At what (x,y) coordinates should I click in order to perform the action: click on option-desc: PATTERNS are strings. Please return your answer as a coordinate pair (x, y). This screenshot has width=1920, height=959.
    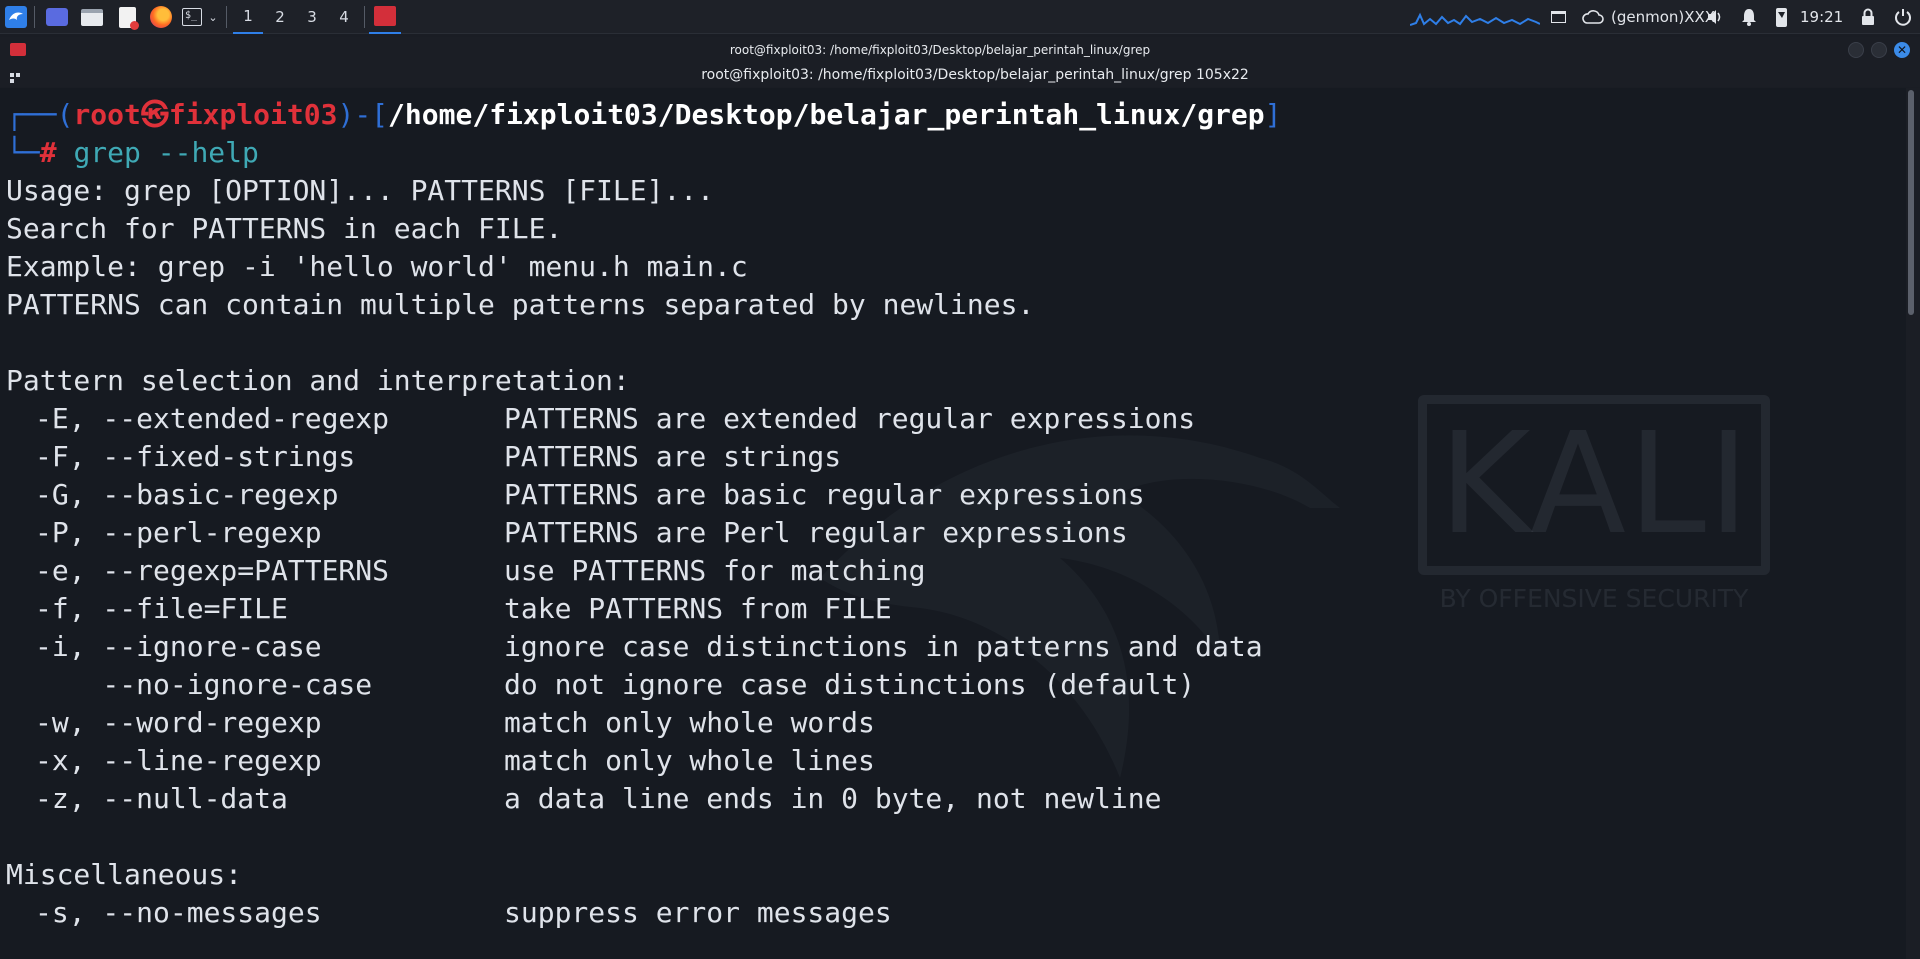
    Looking at the image, I should click on (673, 456).